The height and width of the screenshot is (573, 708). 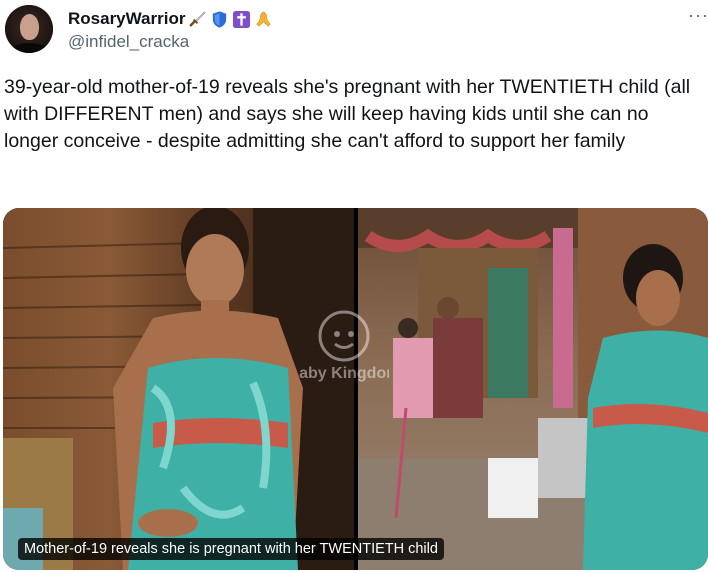 What do you see at coordinates (263, 19) in the screenshot?
I see `praying-hands-icon` at bounding box center [263, 19].